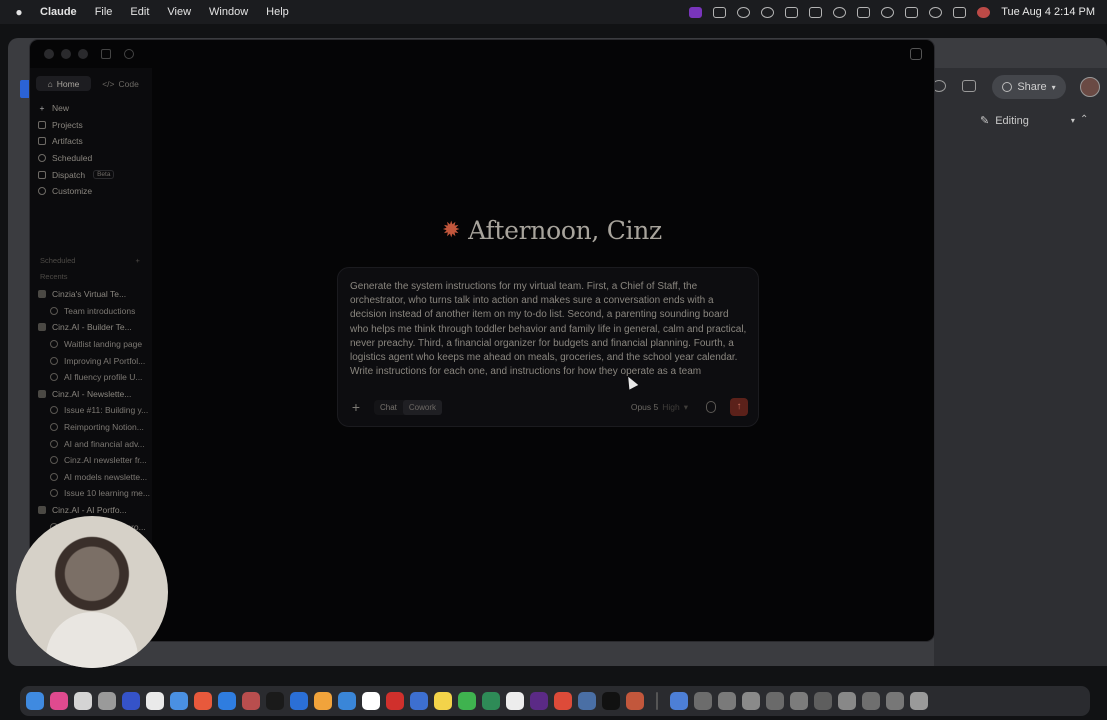 The width and height of the screenshot is (1107, 720). I want to click on notes-icon, so click(443, 701).